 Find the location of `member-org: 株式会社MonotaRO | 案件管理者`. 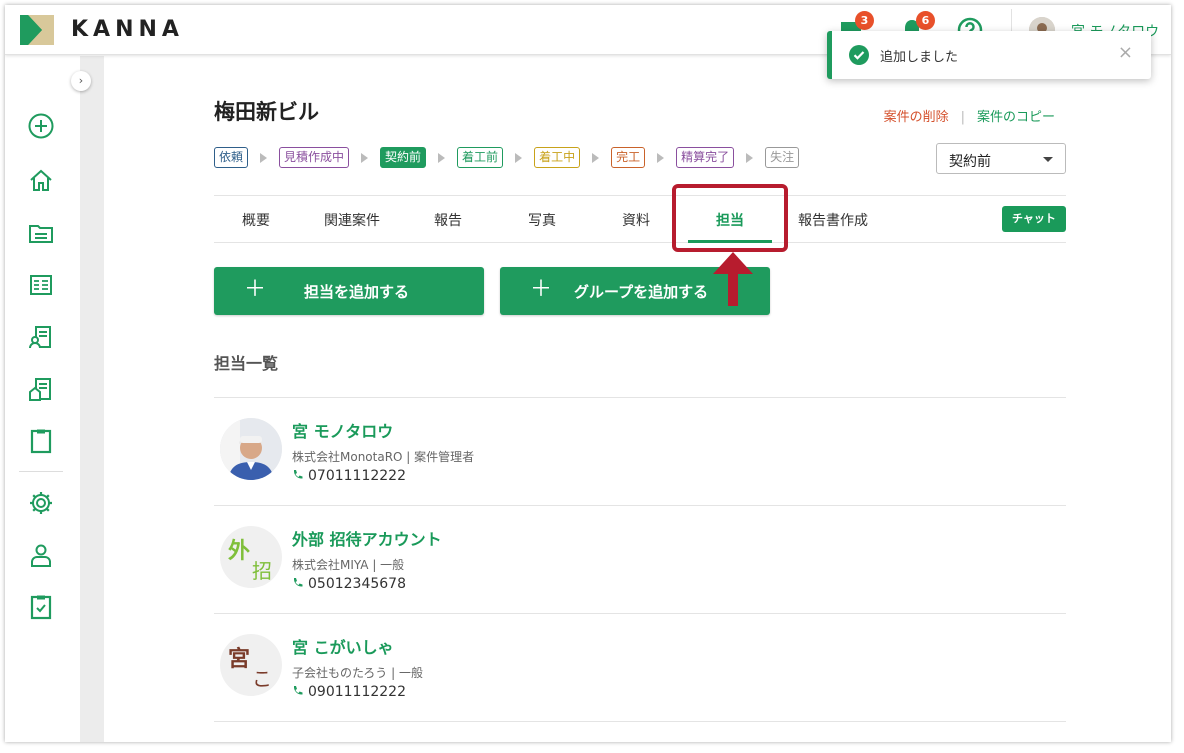

member-org: 株式会社MonotaRO | 案件管理者 is located at coordinates (383, 457).